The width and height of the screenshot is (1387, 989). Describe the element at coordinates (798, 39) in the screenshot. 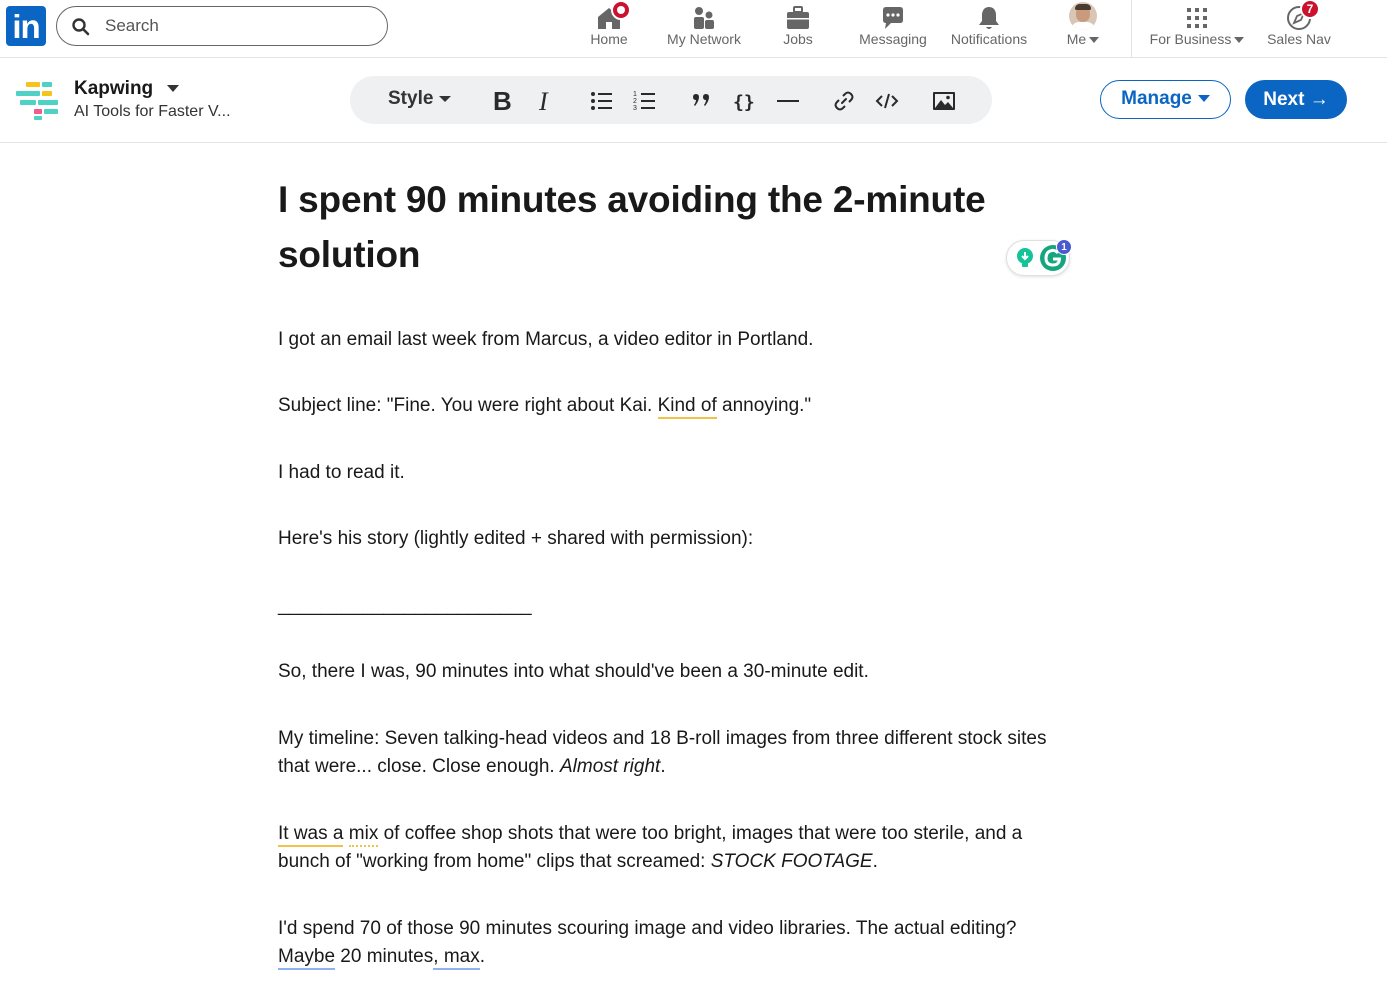

I see `nav-jobs-label: Jobs` at that location.